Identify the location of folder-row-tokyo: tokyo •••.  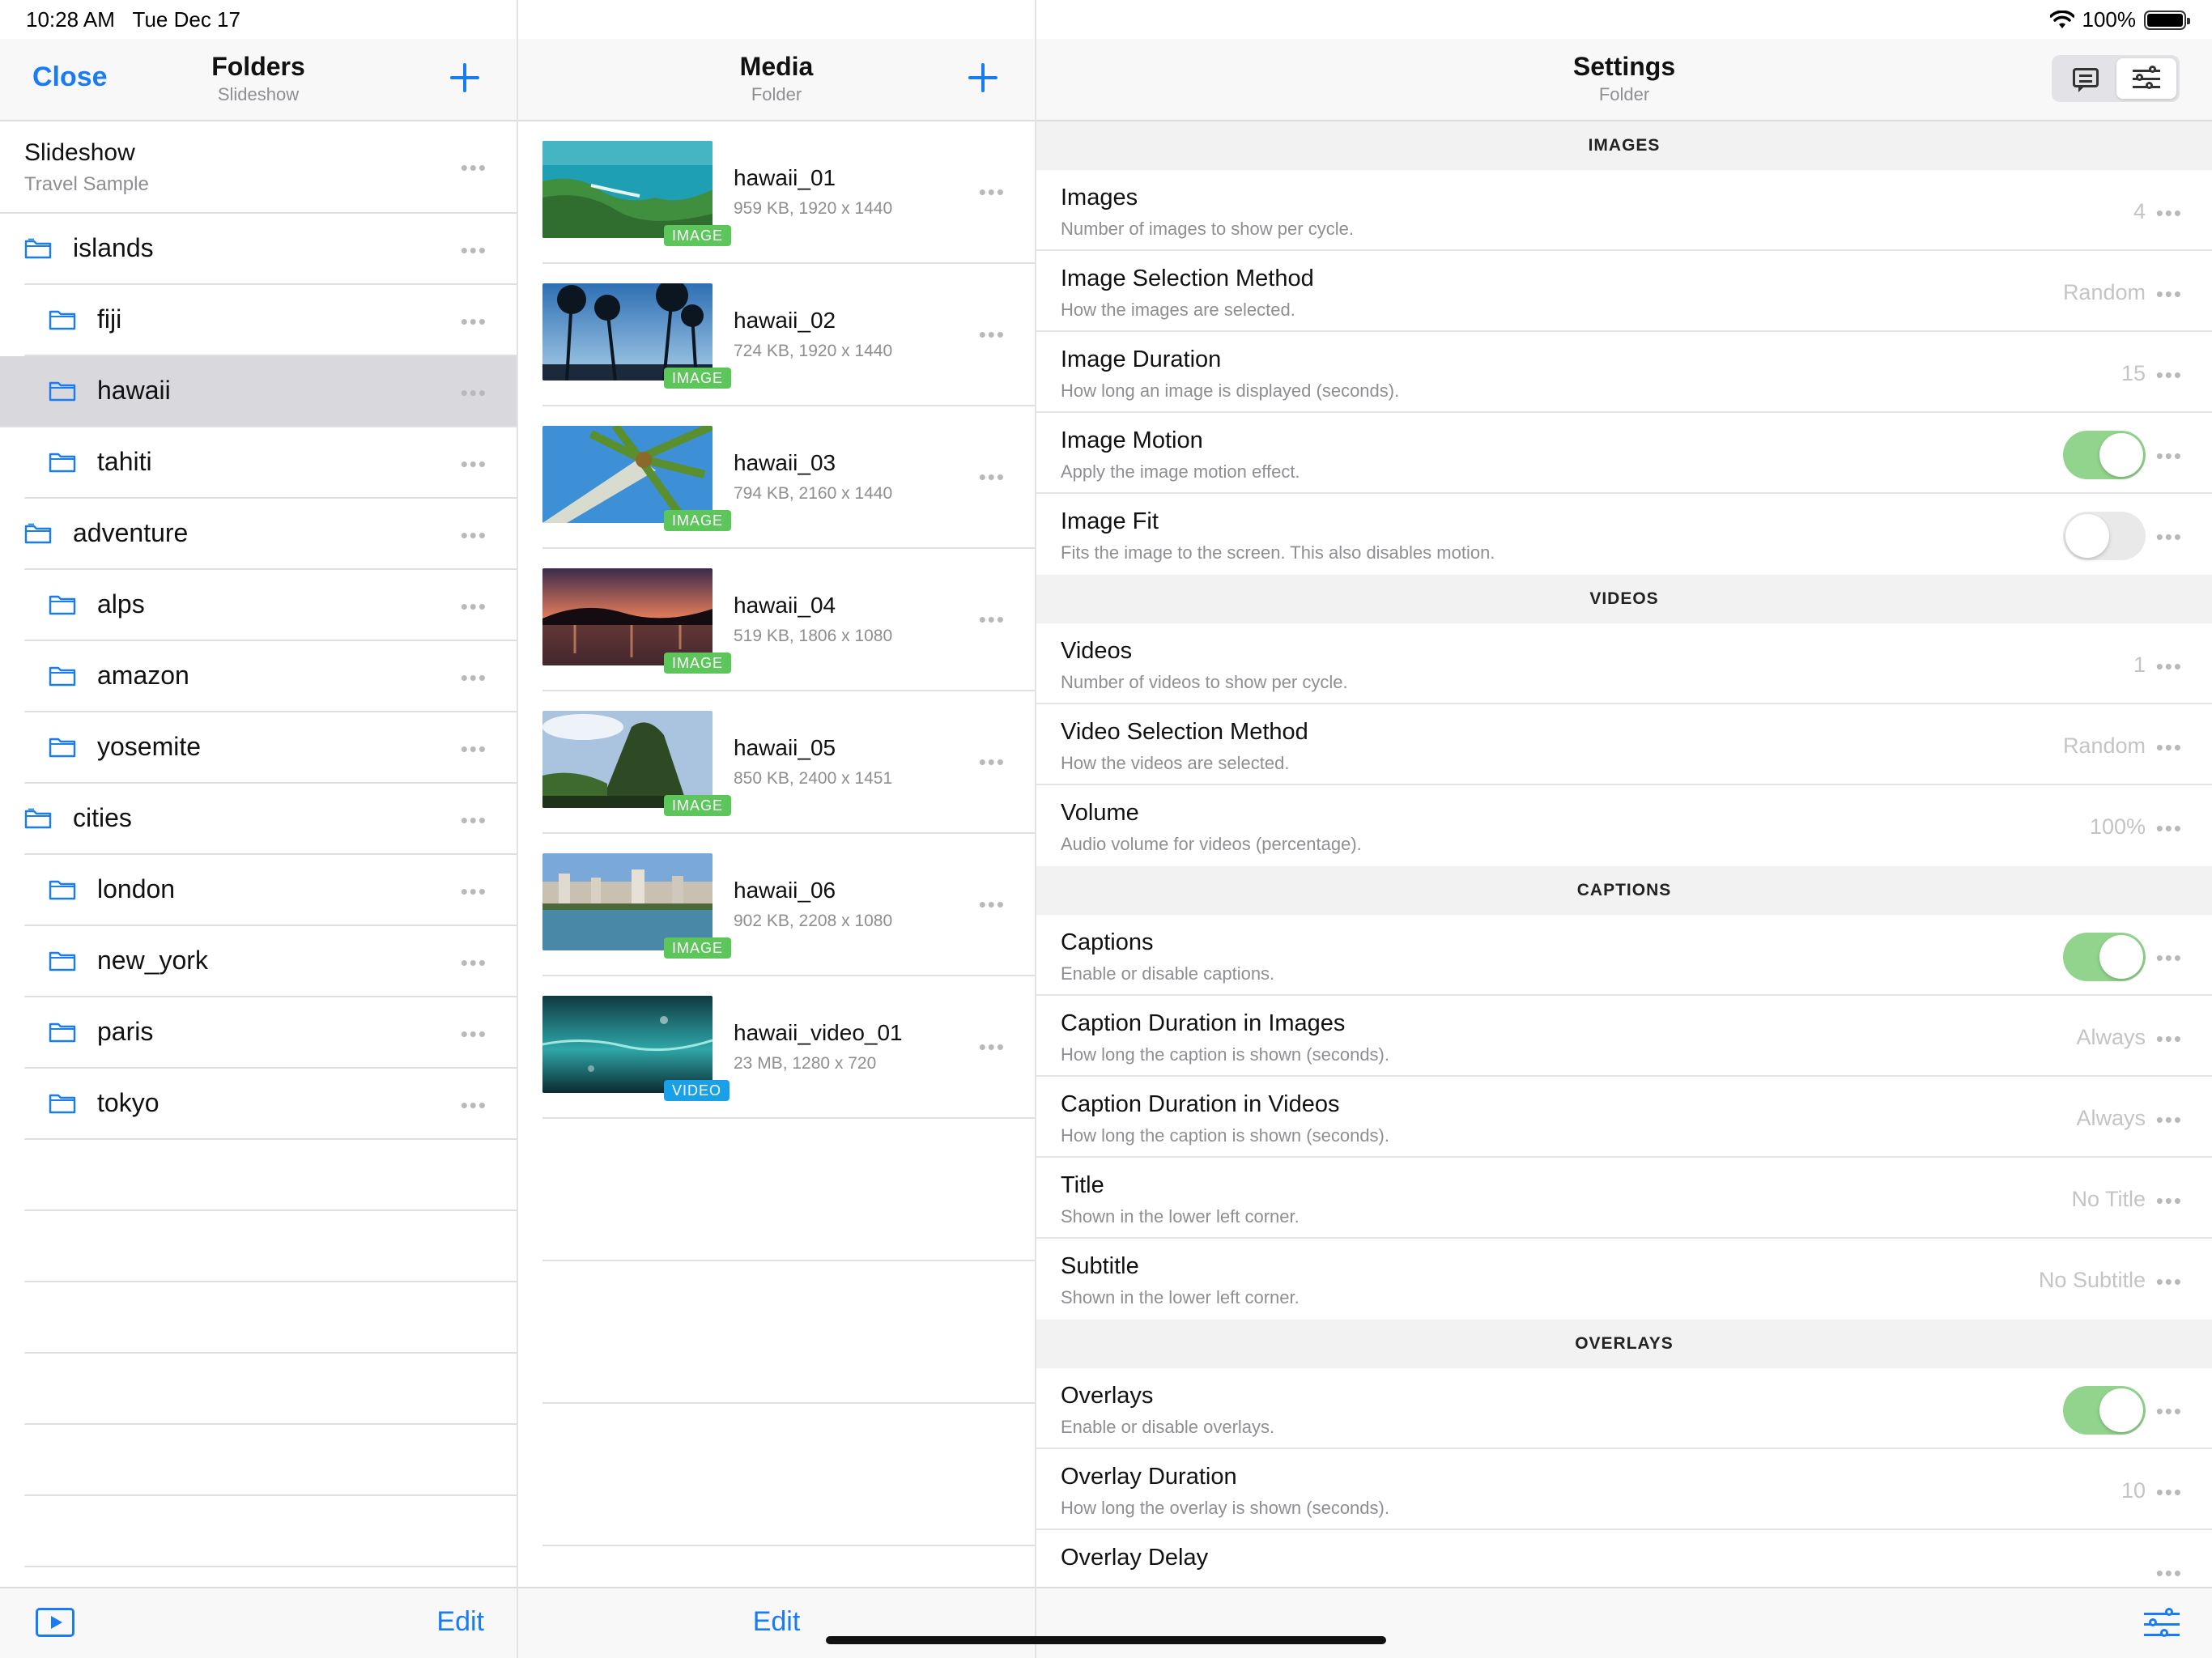
(270, 1104).